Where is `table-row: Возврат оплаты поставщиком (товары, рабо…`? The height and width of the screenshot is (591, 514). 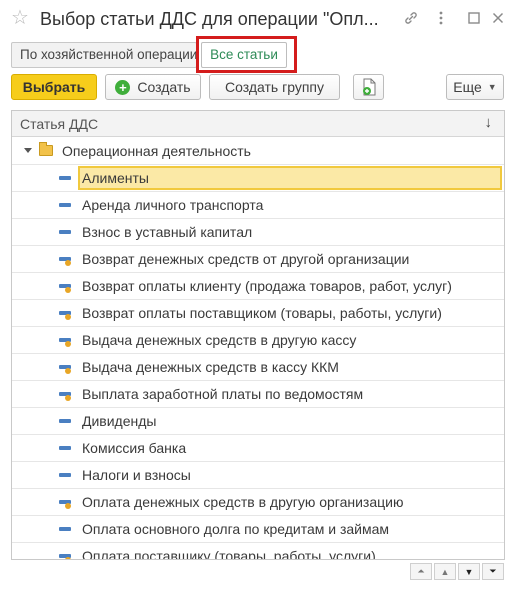
table-row: Возврат оплаты поставщиком (товары, рабо… is located at coordinates (258, 313).